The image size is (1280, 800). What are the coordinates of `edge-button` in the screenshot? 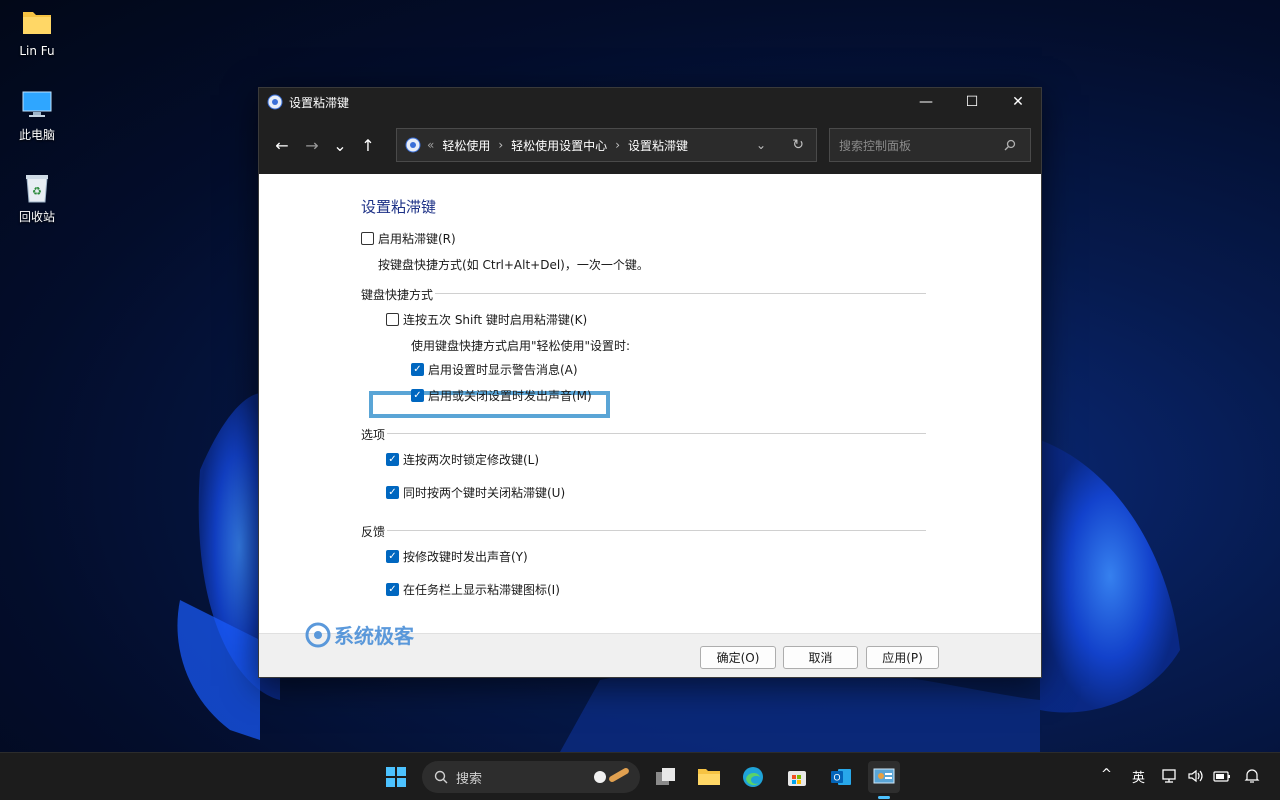 It's located at (753, 777).